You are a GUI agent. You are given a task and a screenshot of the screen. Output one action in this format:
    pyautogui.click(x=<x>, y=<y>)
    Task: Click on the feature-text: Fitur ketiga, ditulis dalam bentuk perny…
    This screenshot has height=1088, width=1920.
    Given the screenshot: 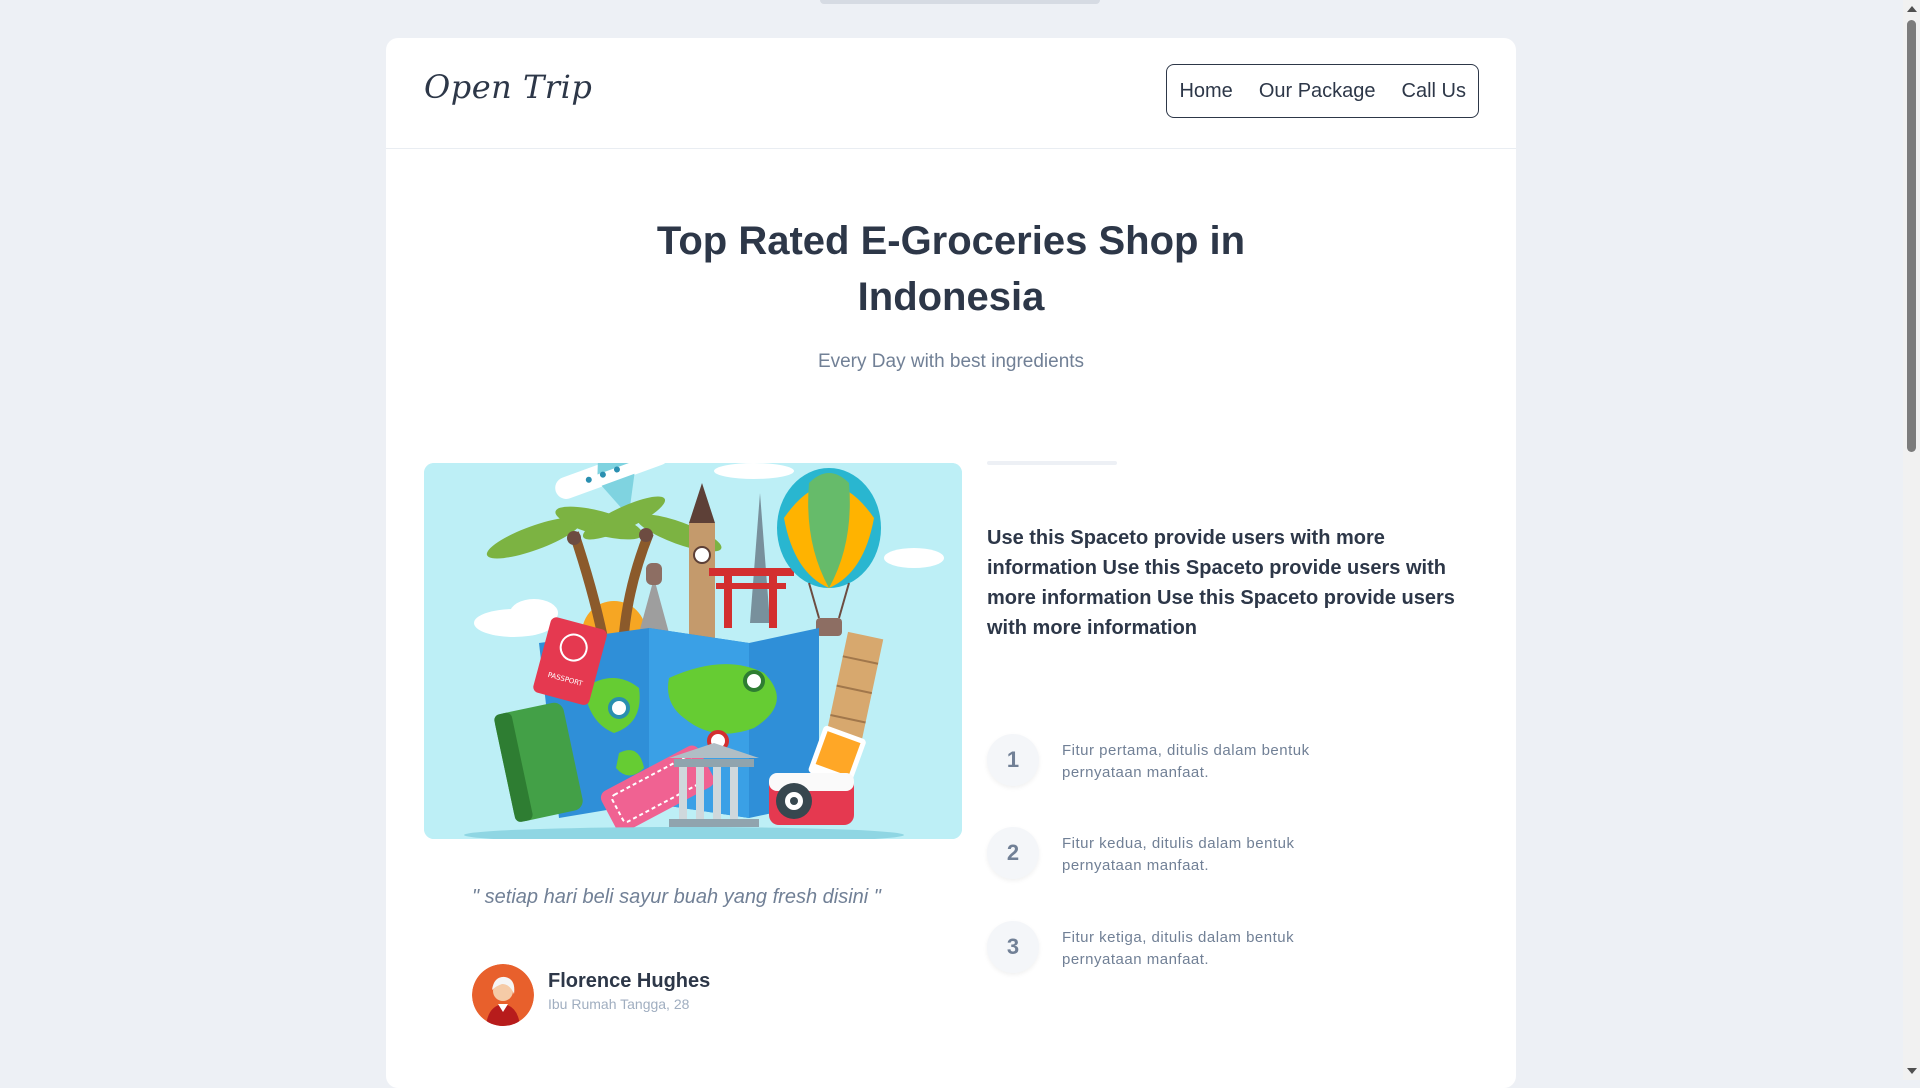 What is the action you would take?
    pyautogui.click(x=1178, y=948)
    